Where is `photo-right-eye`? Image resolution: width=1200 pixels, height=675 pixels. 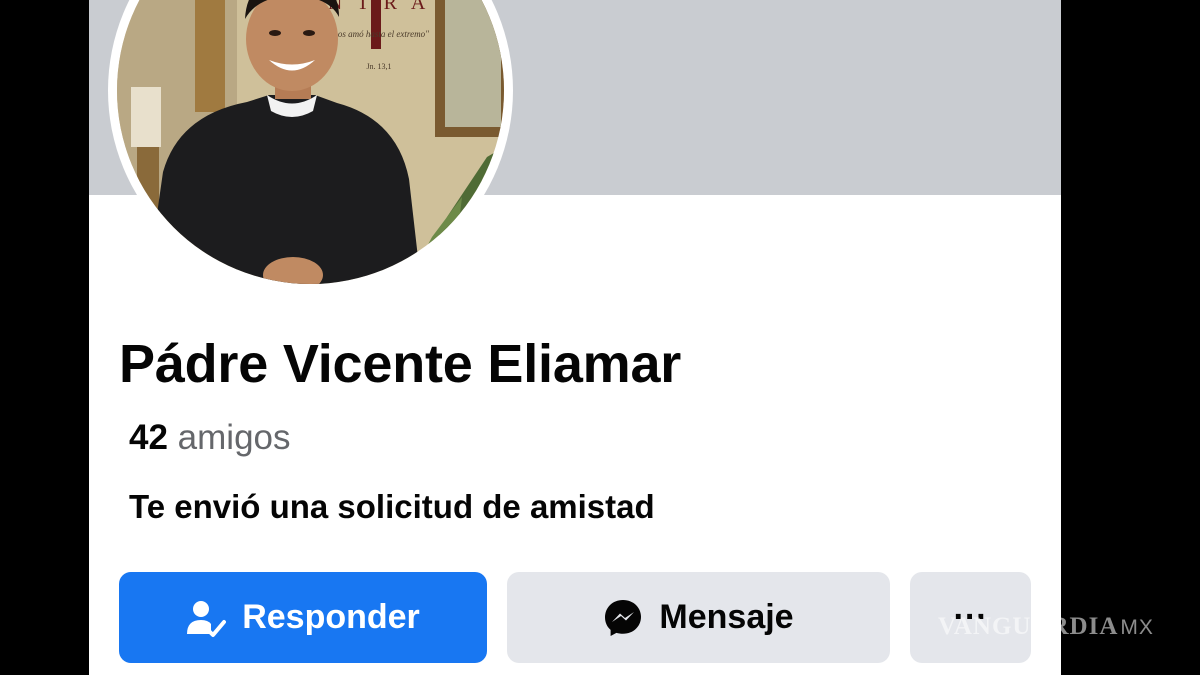 photo-right-eye is located at coordinates (309, 33).